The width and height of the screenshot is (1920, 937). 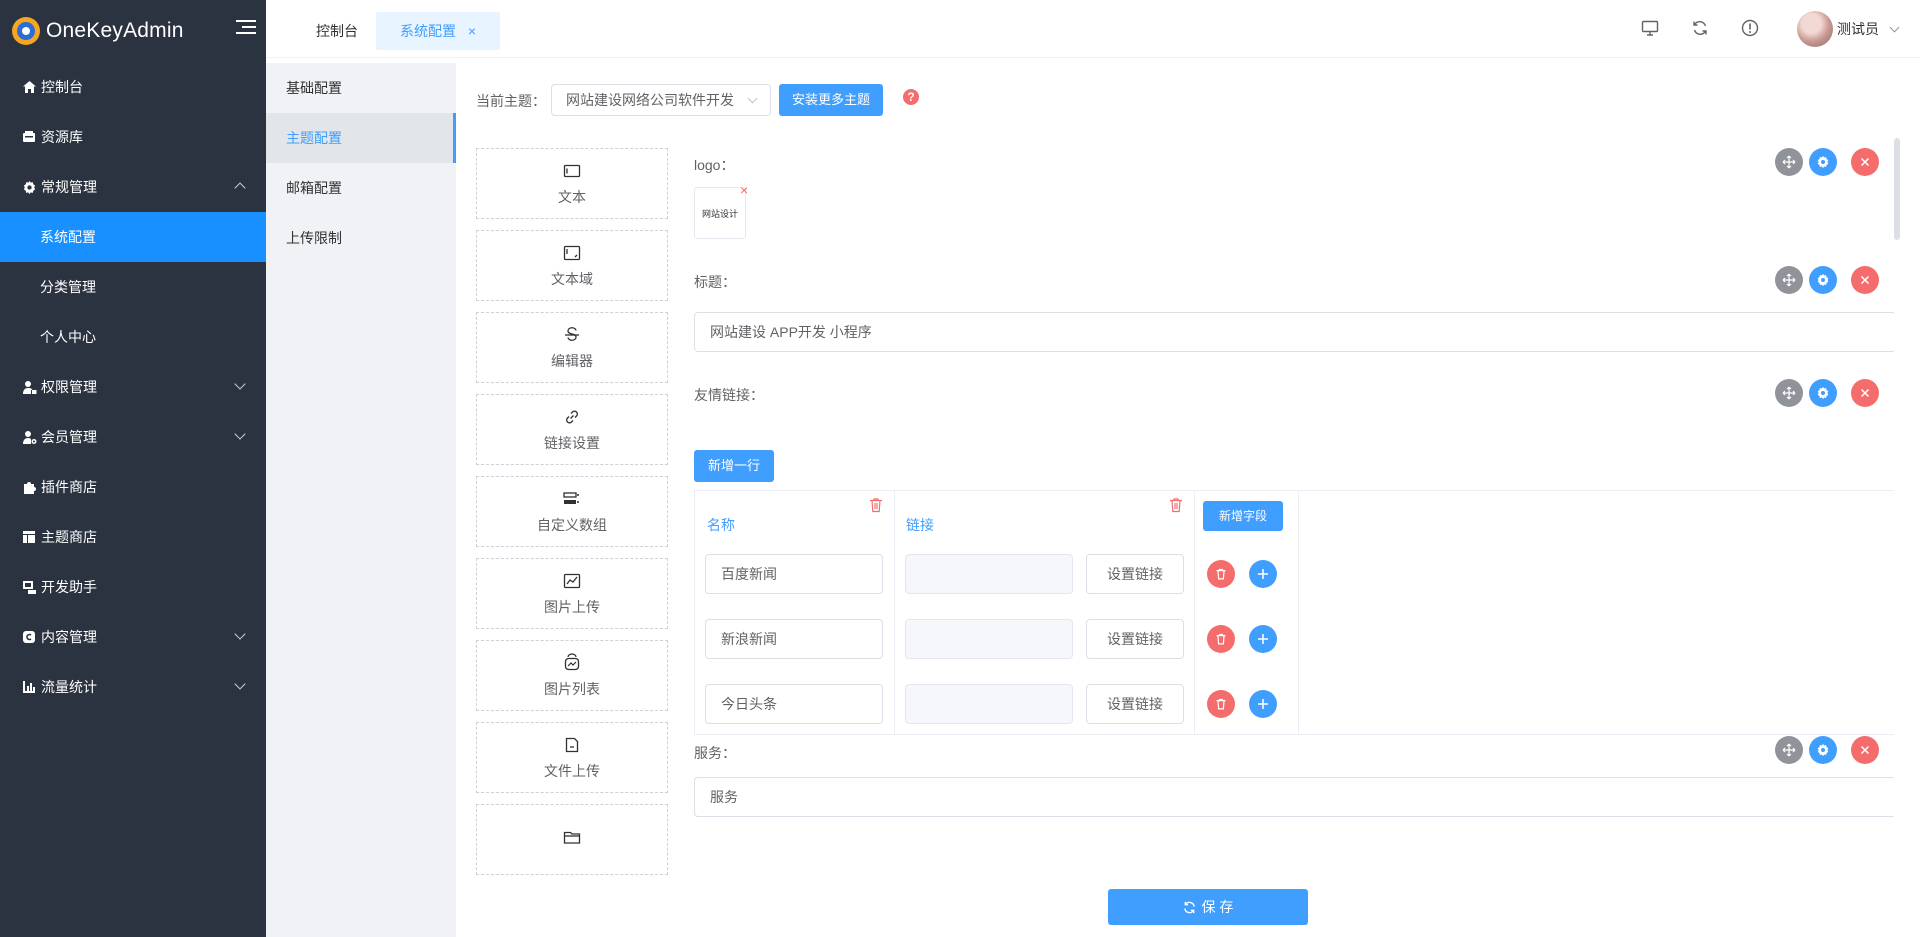 What do you see at coordinates (572, 442) in the screenshot?
I see `palette-item-label: 链接设置` at bounding box center [572, 442].